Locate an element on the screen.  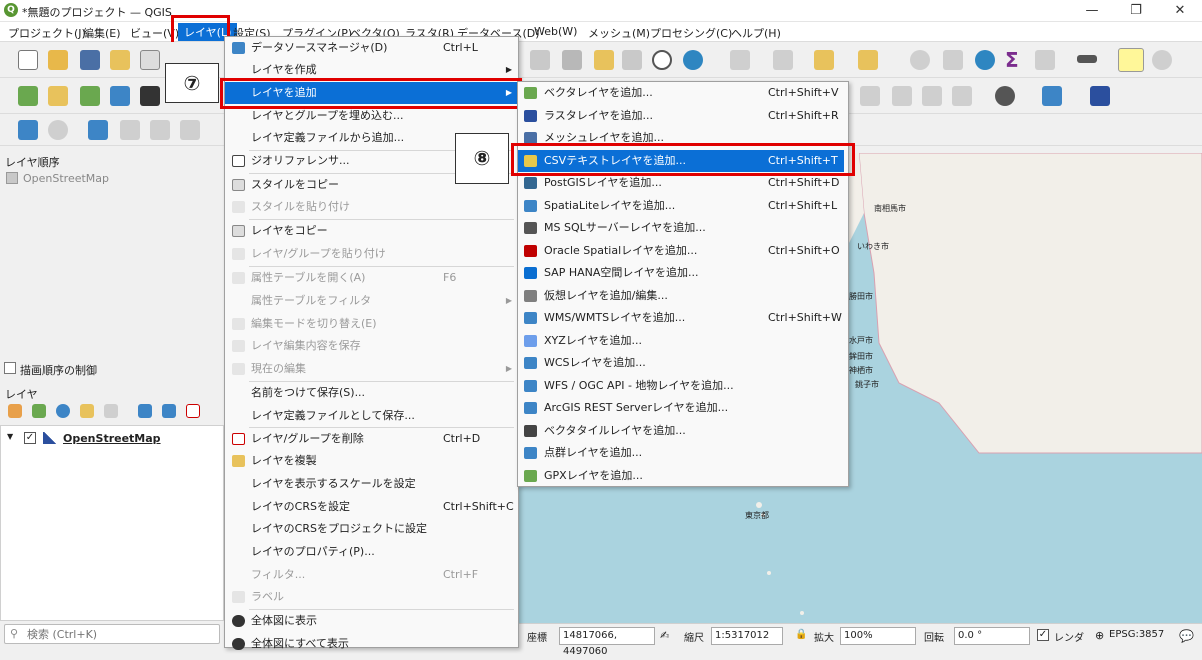
add-group-icon is located at coordinates (39, 411).